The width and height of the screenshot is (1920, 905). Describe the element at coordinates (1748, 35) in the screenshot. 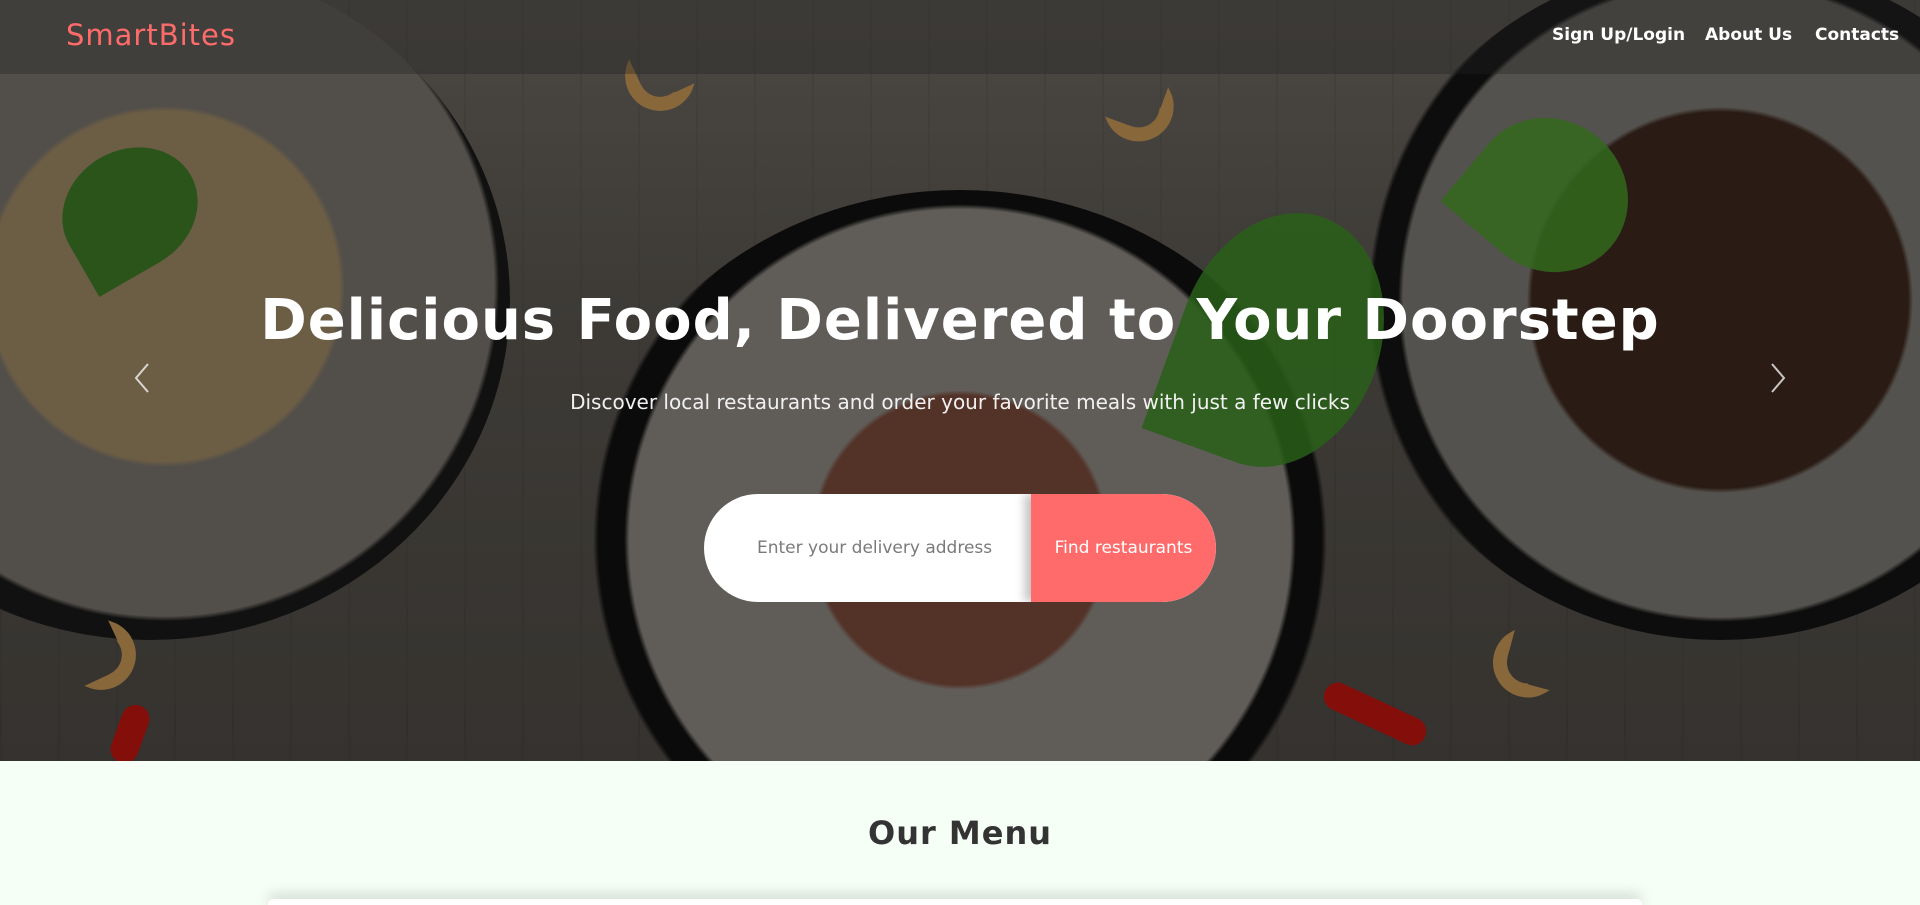

I see `nav-link-about-us: About Us` at that location.